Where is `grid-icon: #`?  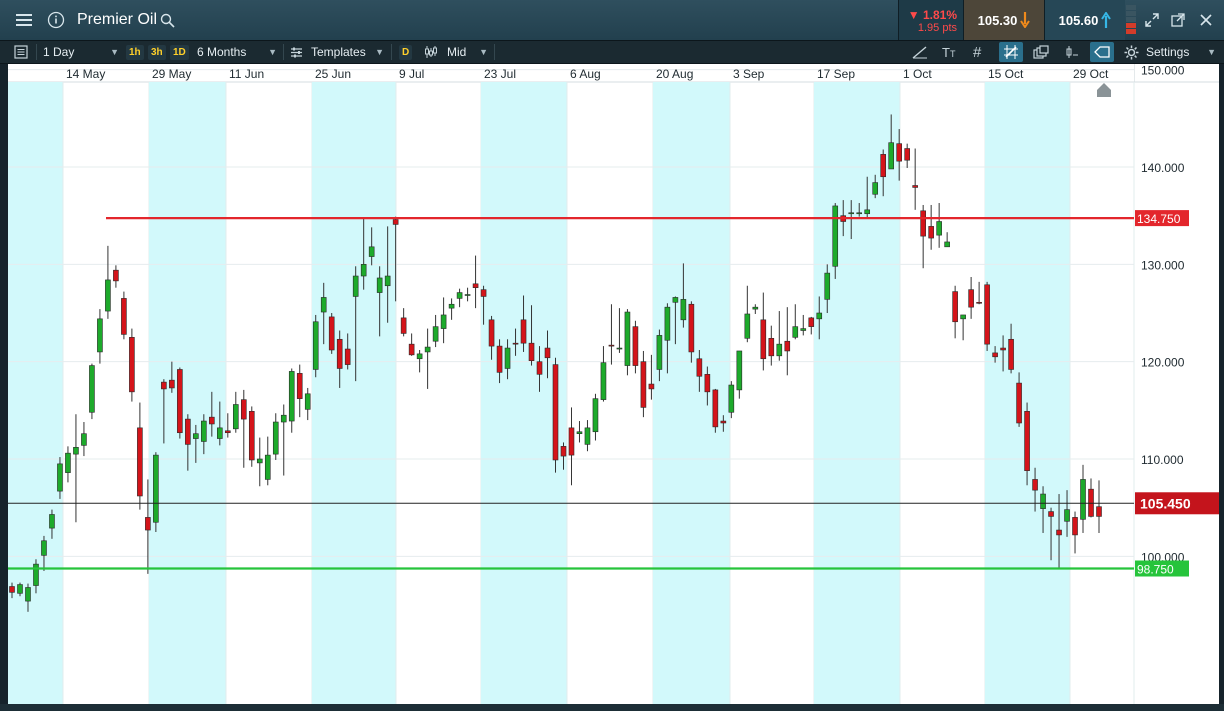 grid-icon: # is located at coordinates (977, 52).